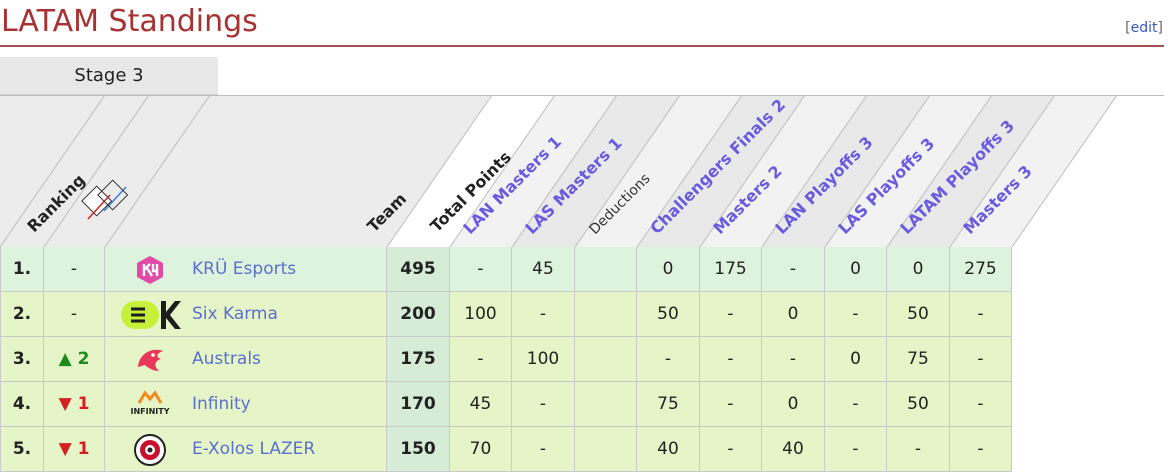 The height and width of the screenshot is (472, 1168). Describe the element at coordinates (418, 314) in the screenshot. I see `total-points-cell: 200` at that location.